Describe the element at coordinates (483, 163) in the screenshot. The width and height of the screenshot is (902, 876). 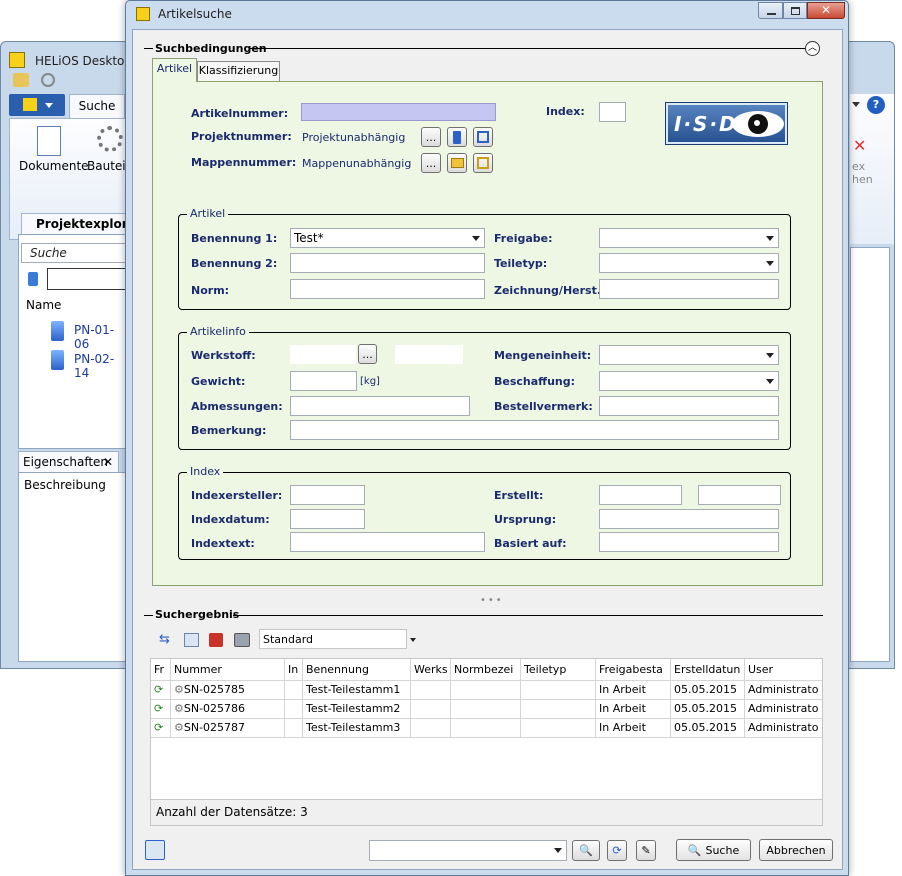
I see `folder-tree-icon` at that location.